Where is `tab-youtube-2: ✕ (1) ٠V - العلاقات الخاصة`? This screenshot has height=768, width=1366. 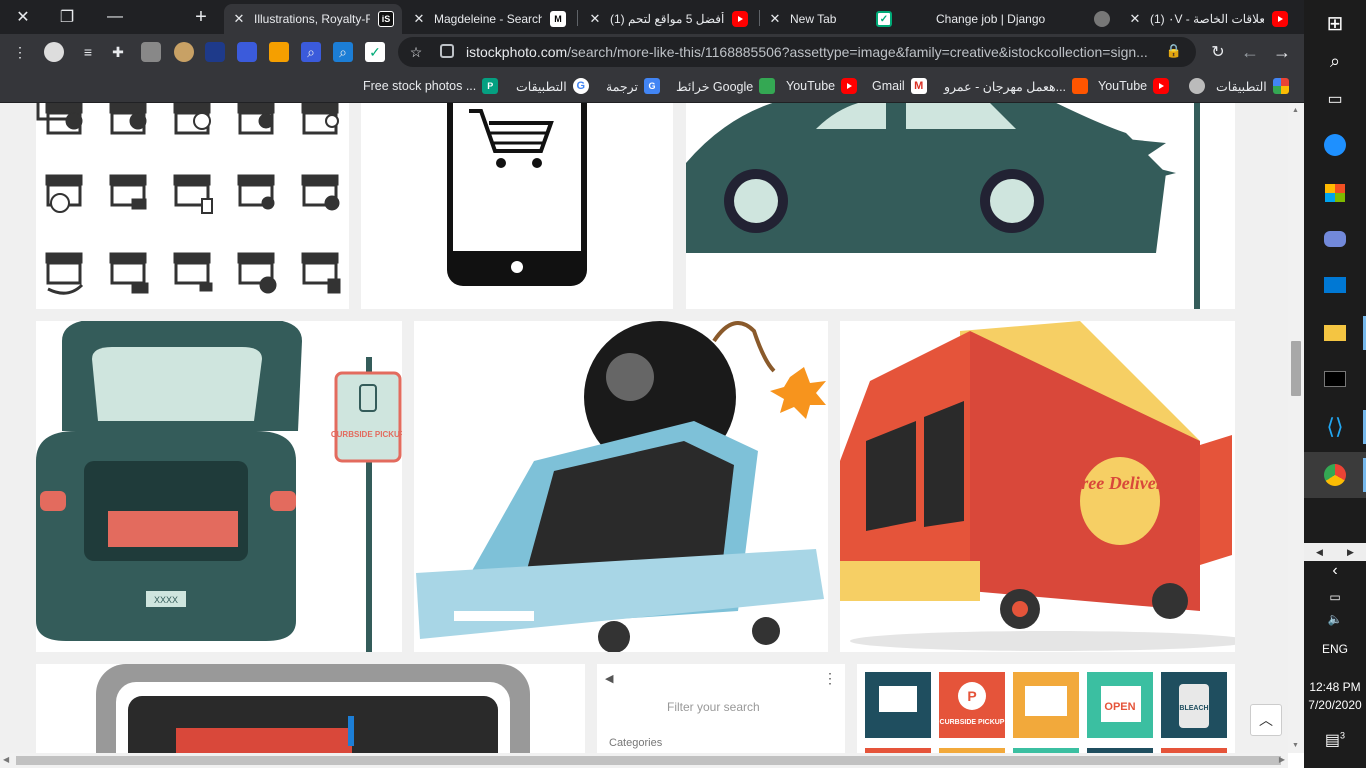
tab-youtube-2: ✕ (1) ٠V - العلاقات الخاصة is located at coordinates (1208, 19).